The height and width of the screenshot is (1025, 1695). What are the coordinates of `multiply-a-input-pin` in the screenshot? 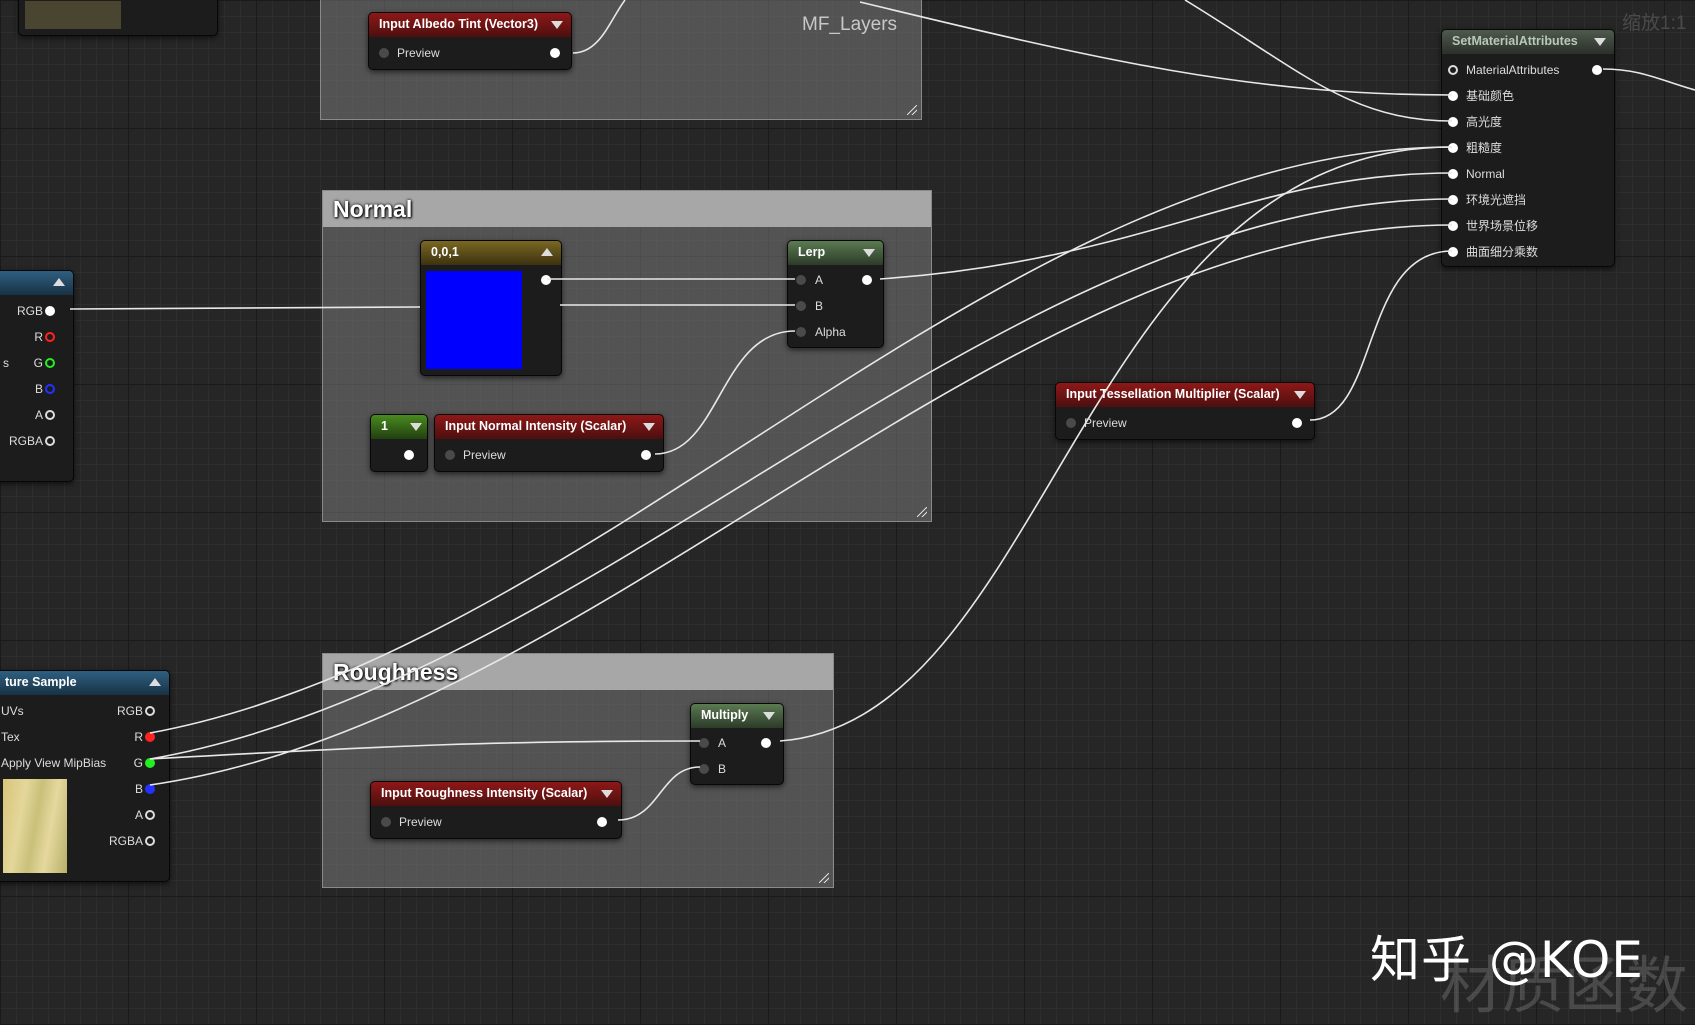 It's located at (704, 743).